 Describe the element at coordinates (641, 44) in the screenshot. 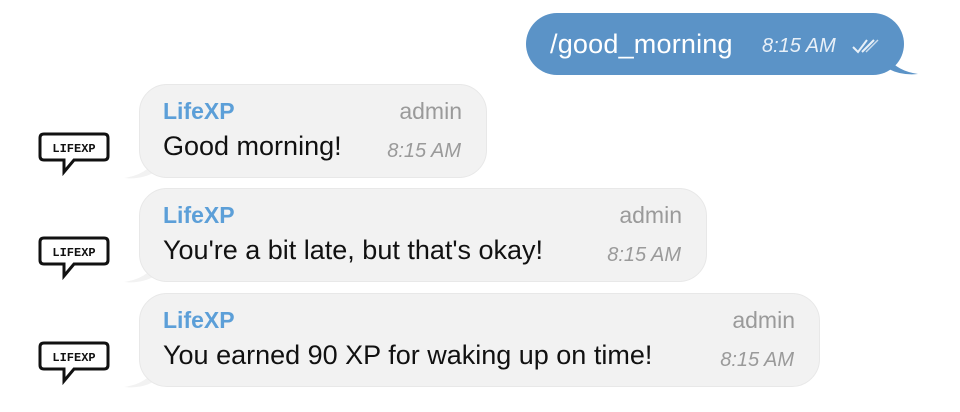

I see `outgoing-message-text: /good_morning` at that location.